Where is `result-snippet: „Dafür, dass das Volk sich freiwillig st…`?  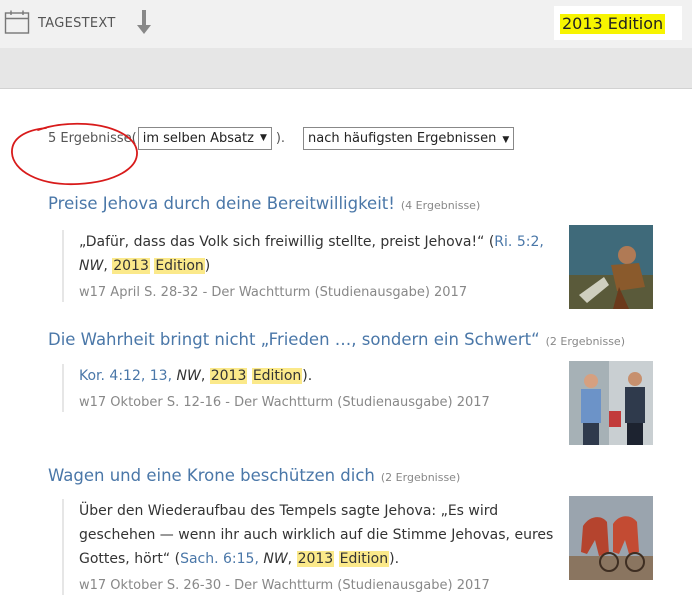 result-snippet: „Dafür, dass das Volk sich freiwillig st… is located at coordinates (311, 254).